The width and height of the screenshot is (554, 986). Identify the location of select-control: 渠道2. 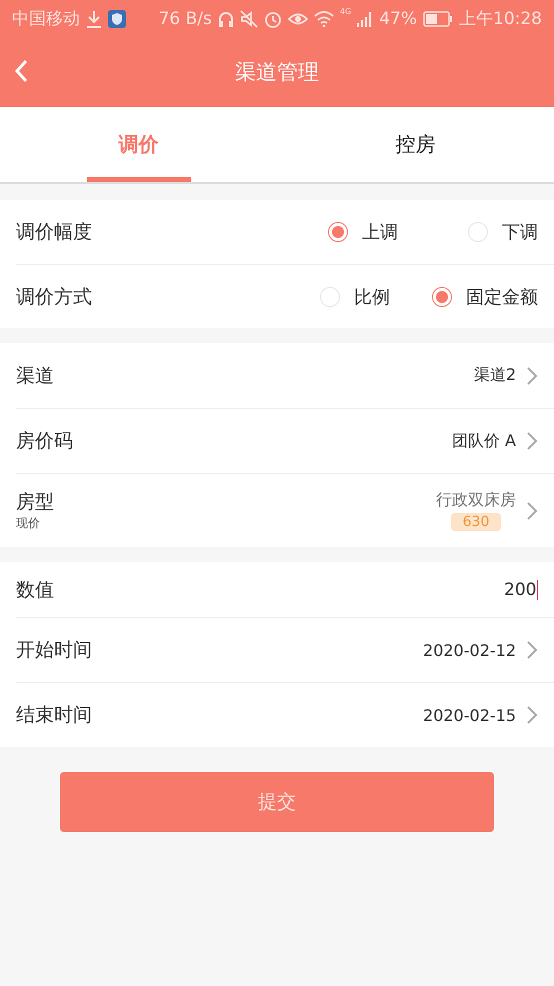
(506, 375).